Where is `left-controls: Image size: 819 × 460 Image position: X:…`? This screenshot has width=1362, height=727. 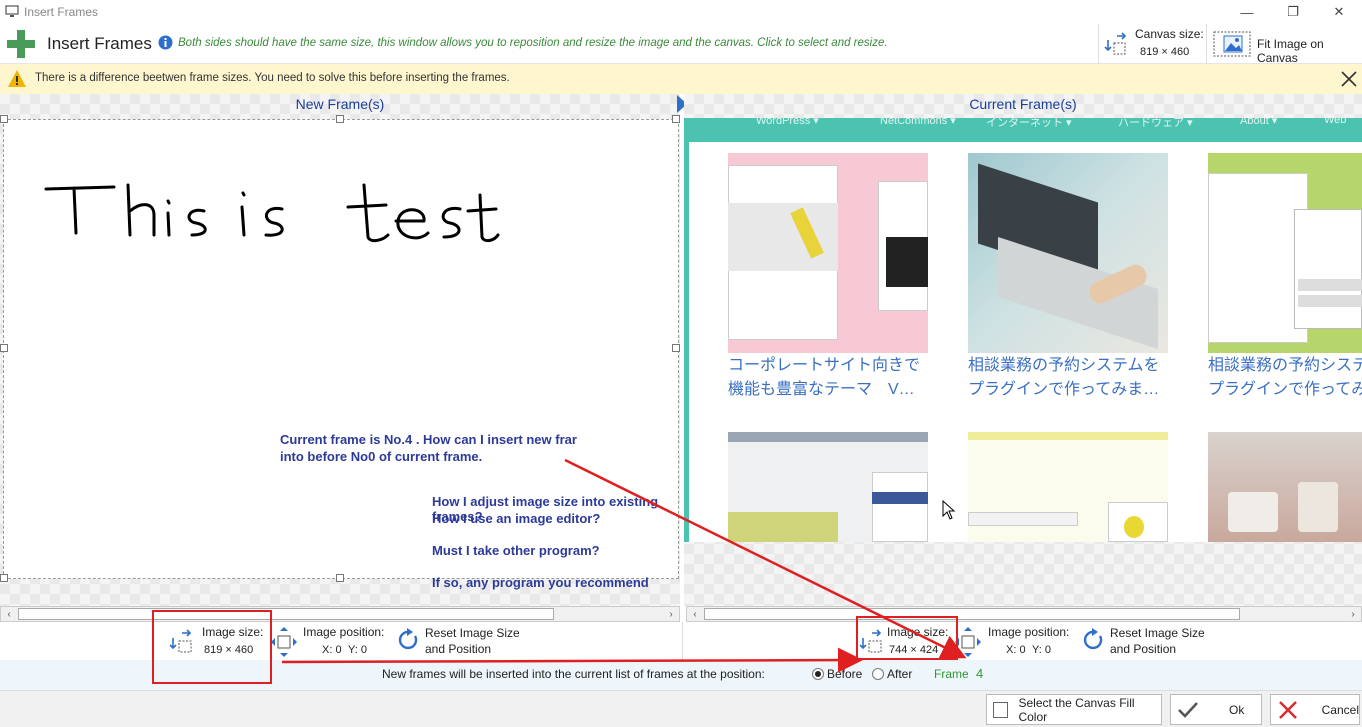
left-controls: Image size: 819 × 460 Image position: X:… is located at coordinates (340, 641).